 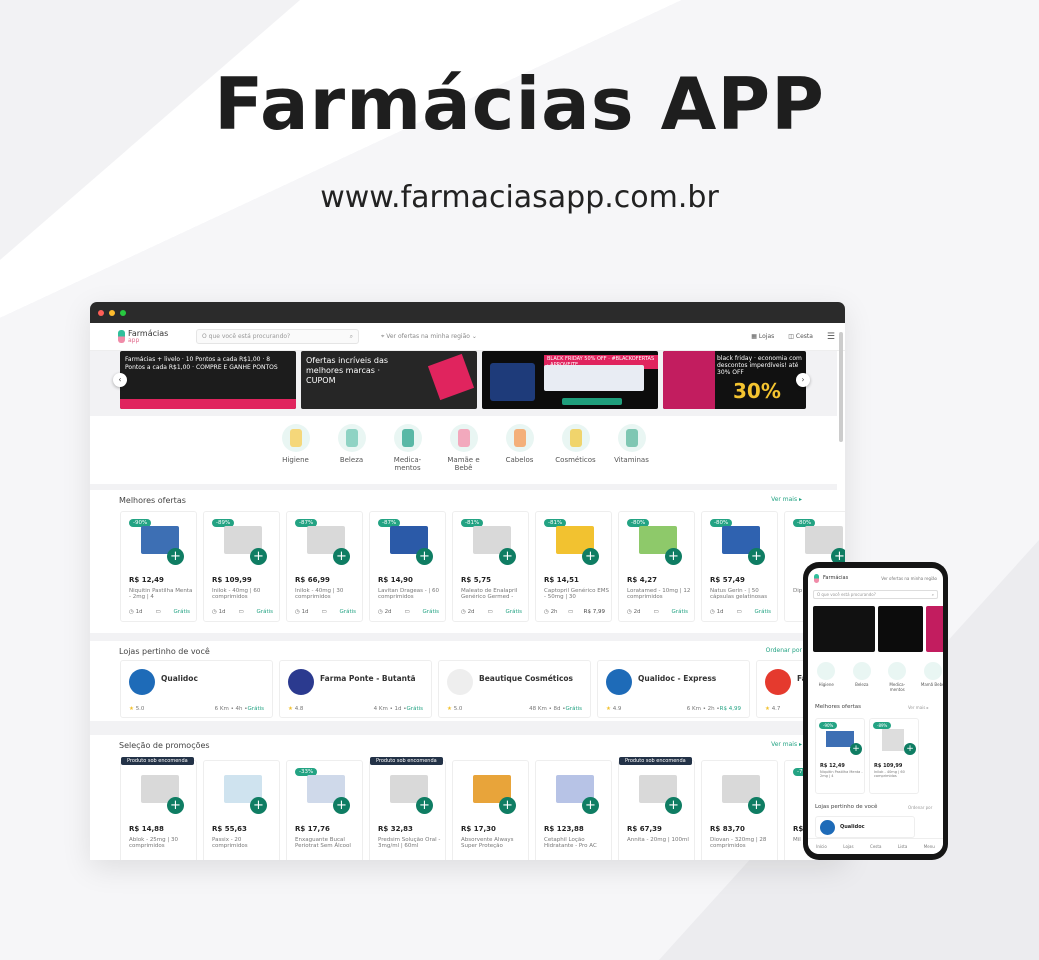 What do you see at coordinates (352, 454) in the screenshot?
I see `category-item: Beleza` at bounding box center [352, 454].